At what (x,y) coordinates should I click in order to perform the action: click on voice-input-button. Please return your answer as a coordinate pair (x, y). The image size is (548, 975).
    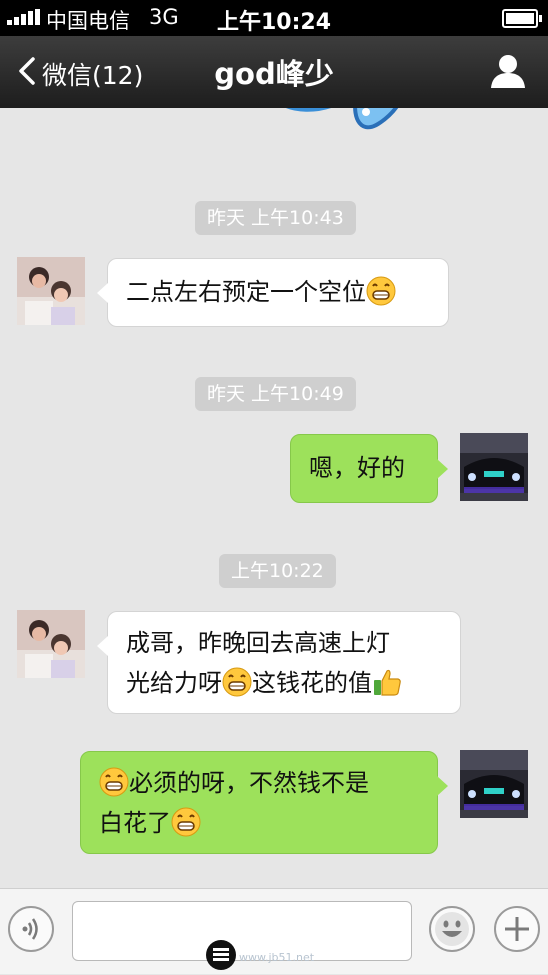
    Looking at the image, I should click on (31, 929).